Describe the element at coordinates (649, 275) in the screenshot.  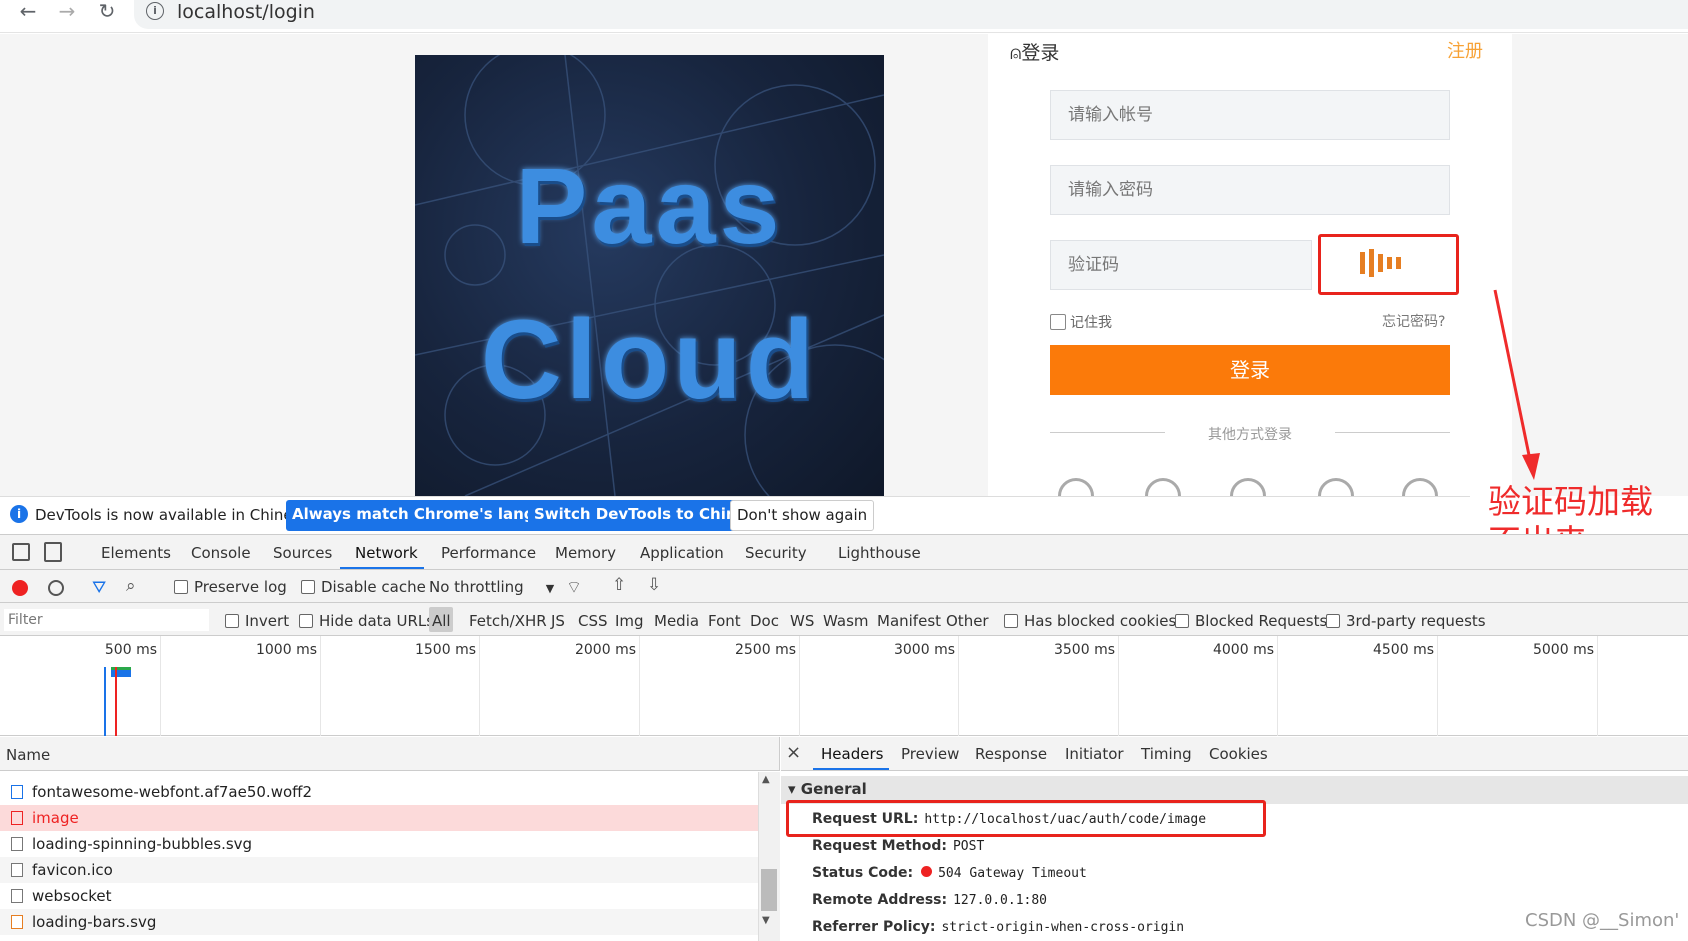
I see `paas-cloud-logo: Paas Cloud` at that location.